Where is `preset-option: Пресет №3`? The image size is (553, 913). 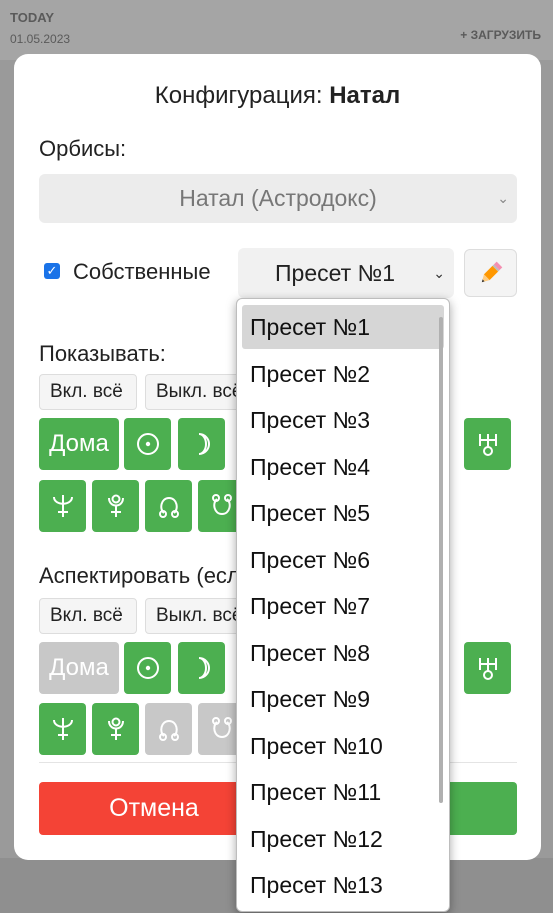
preset-option: Пресет №3 is located at coordinates (343, 420).